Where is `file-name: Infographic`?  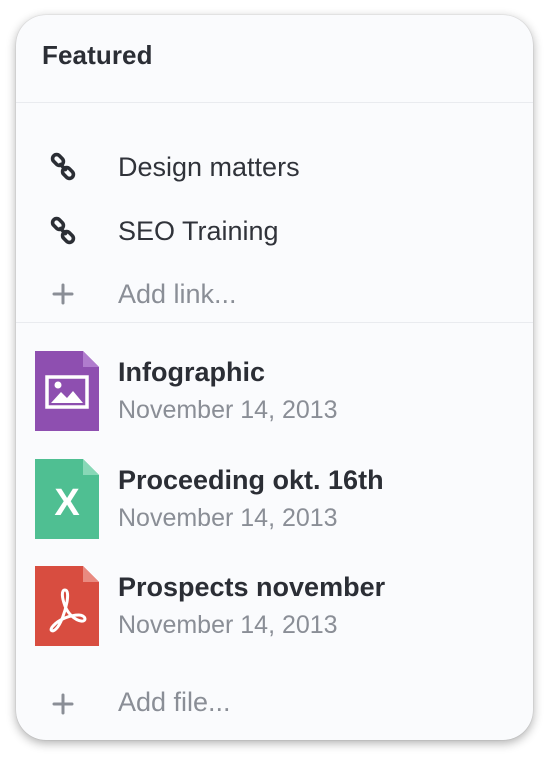
file-name: Infographic is located at coordinates (191, 372).